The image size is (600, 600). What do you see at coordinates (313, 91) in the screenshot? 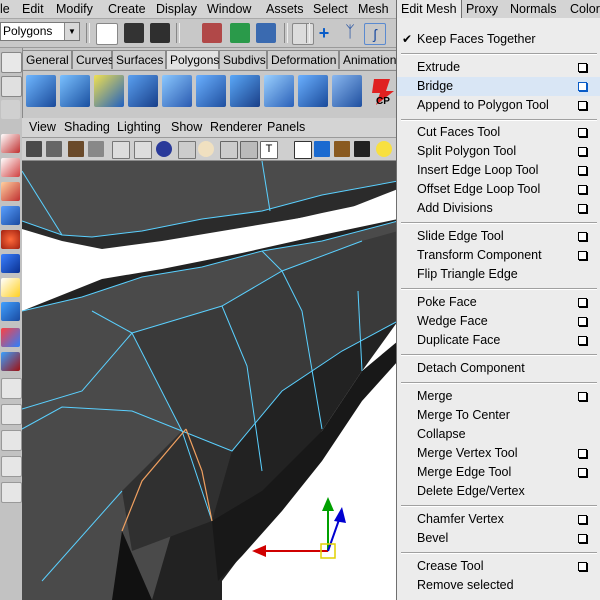
I see `merge-icon` at bounding box center [313, 91].